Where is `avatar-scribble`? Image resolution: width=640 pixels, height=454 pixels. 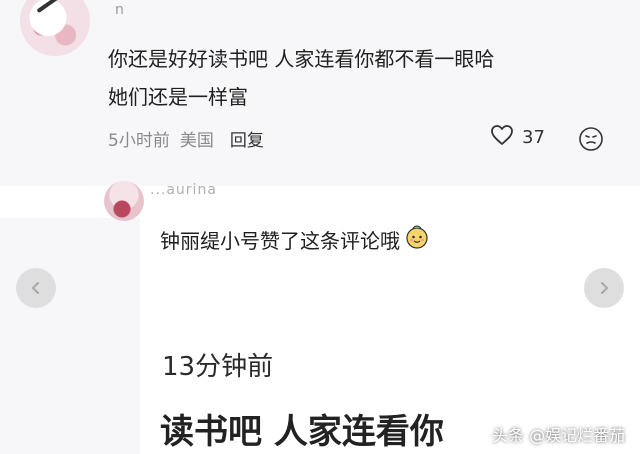
avatar-scribble is located at coordinates (54, 7).